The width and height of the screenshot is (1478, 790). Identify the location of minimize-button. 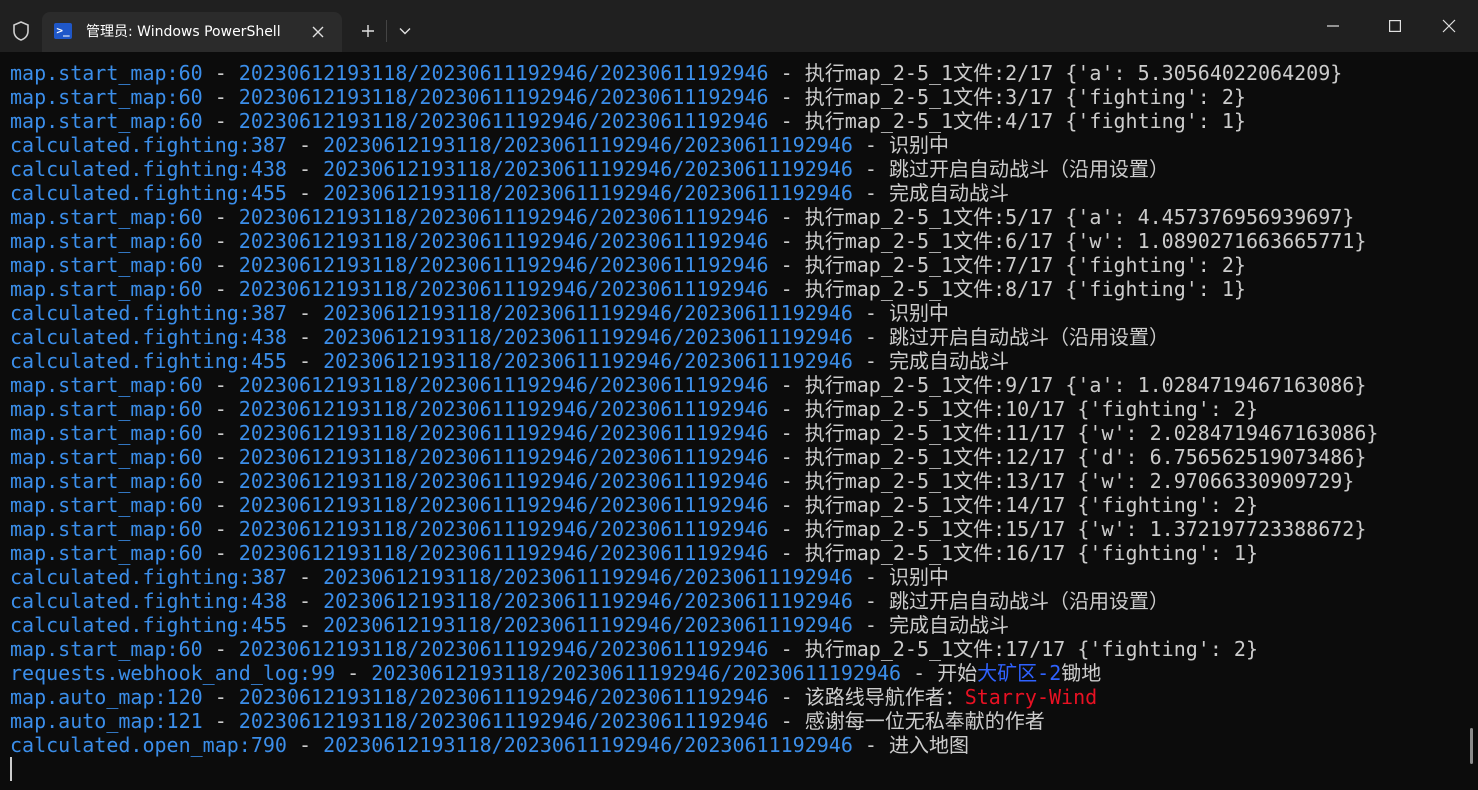
(1333, 26).